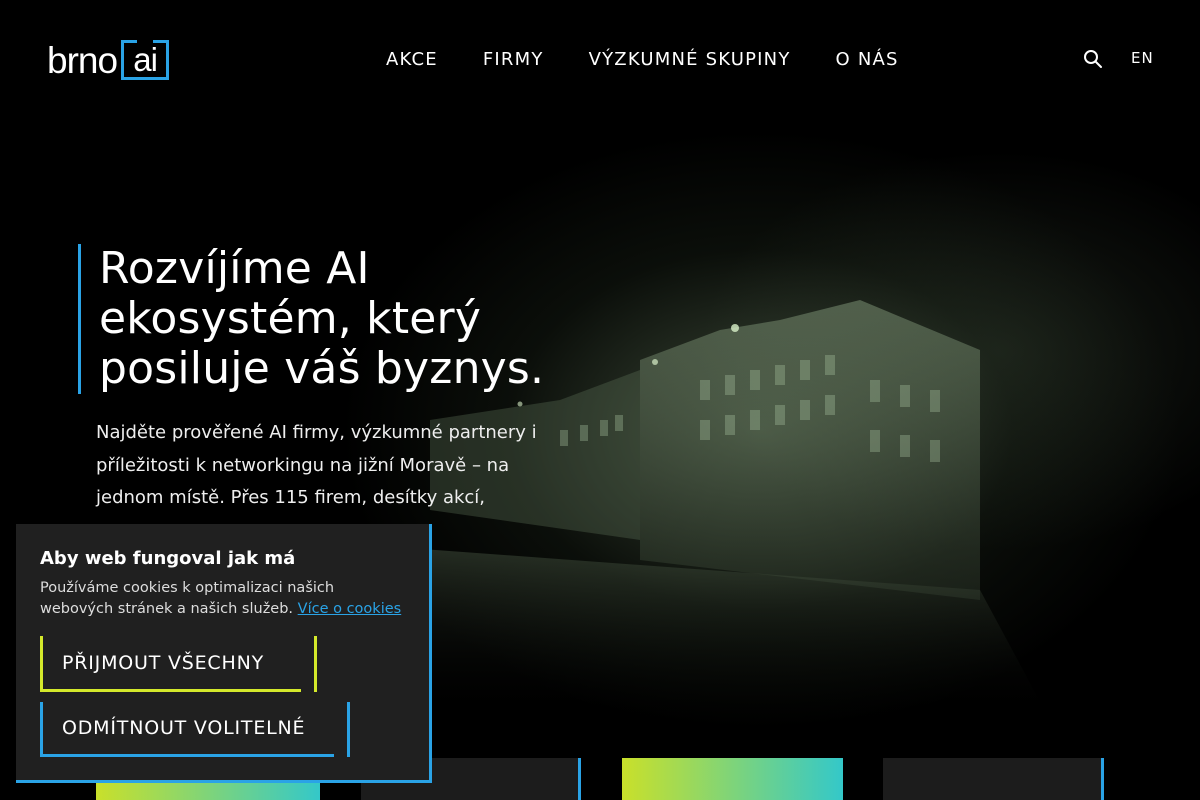  I want to click on nav-item-o-nas: O NÁS, so click(867, 60).